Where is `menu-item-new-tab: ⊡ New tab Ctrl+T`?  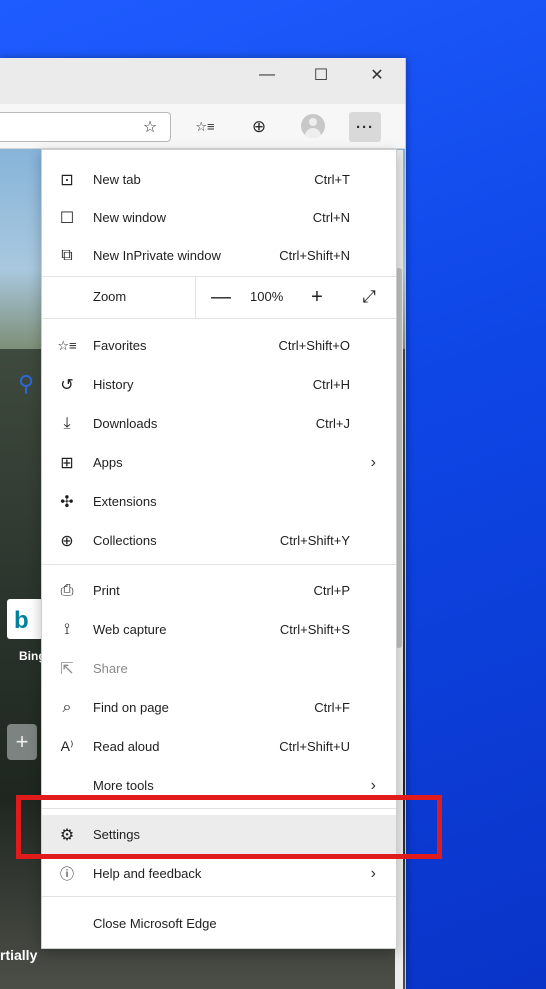 menu-item-new-tab: ⊡ New tab Ctrl+T is located at coordinates (219, 179).